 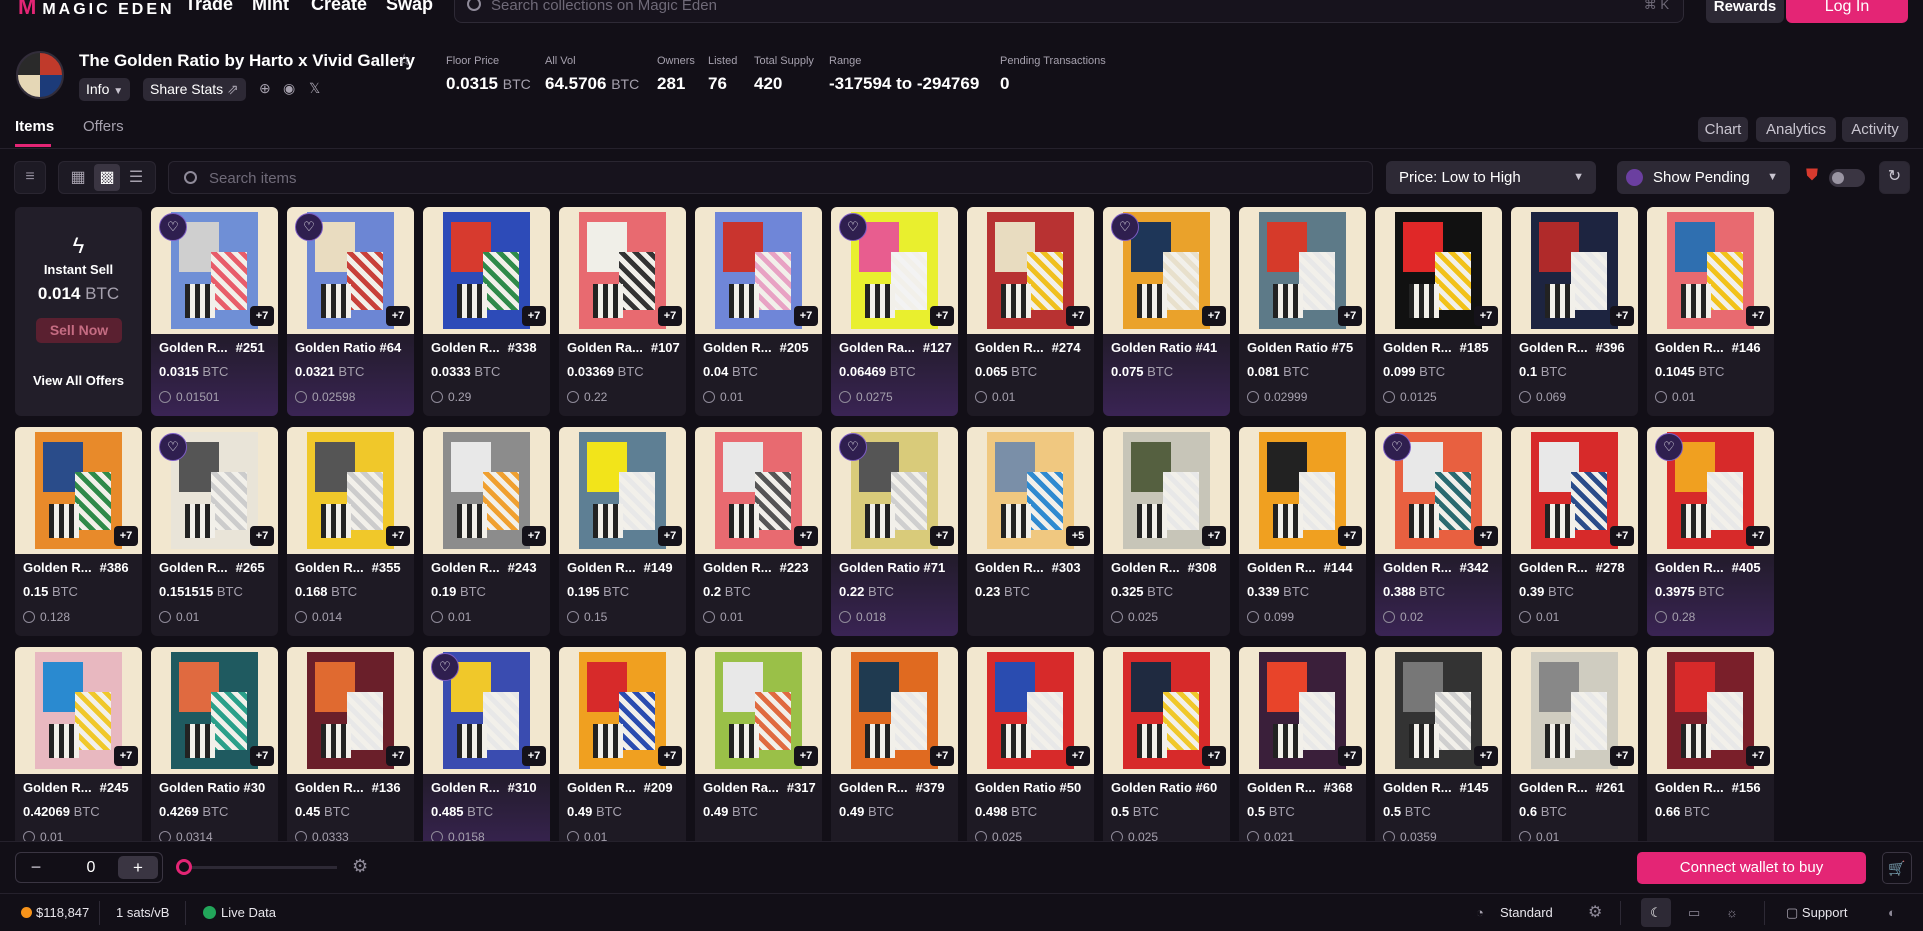 What do you see at coordinates (622, 744) in the screenshot?
I see `nft-card: +7 Golden R... #209 0.49 BTC 0.01` at bounding box center [622, 744].